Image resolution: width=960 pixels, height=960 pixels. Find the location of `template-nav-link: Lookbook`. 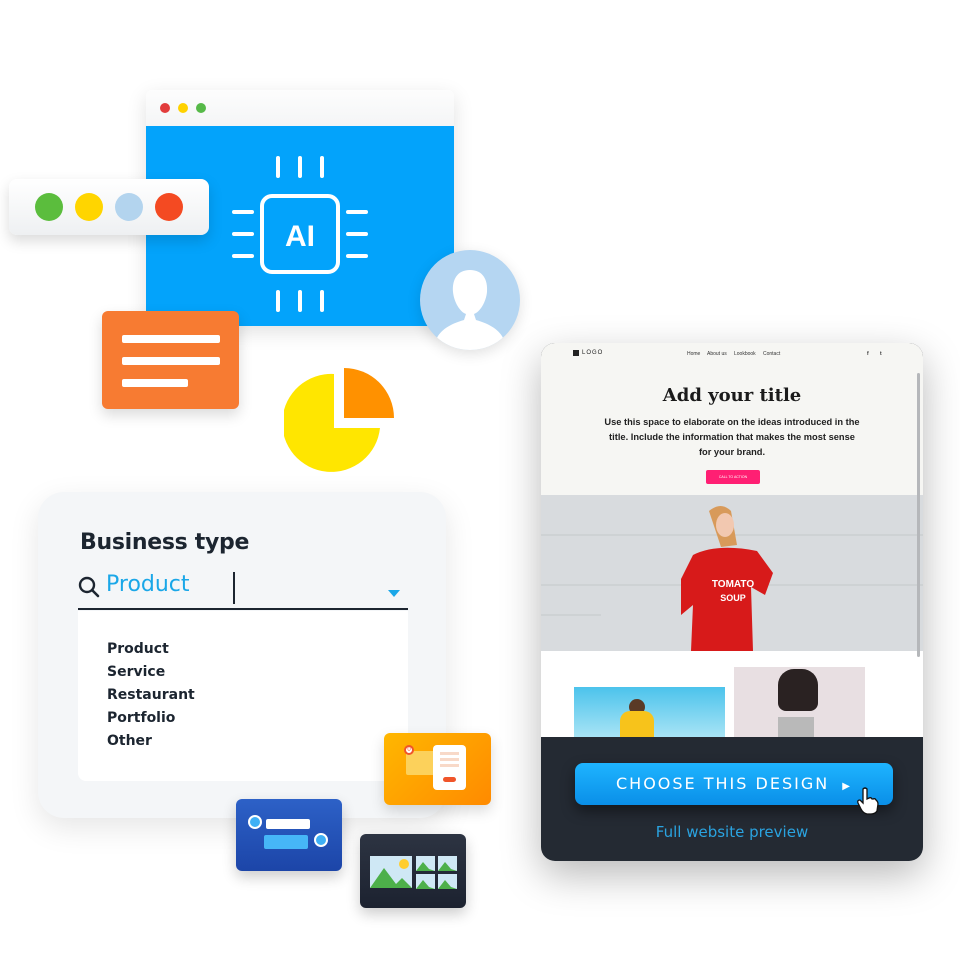

template-nav-link: Lookbook is located at coordinates (745, 354).